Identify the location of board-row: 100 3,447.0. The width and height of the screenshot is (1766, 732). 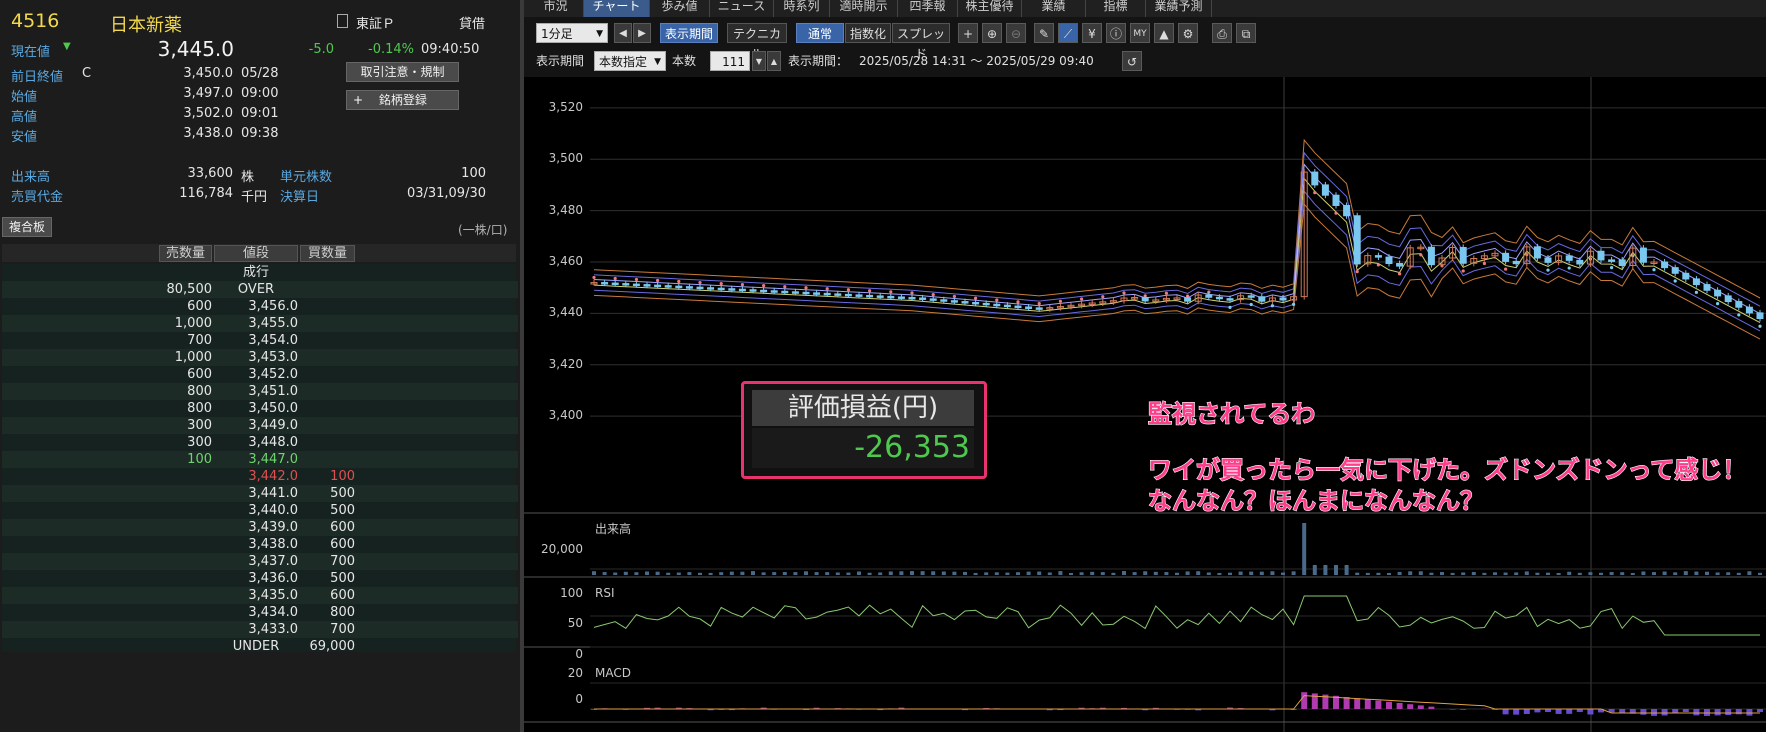
(260, 459).